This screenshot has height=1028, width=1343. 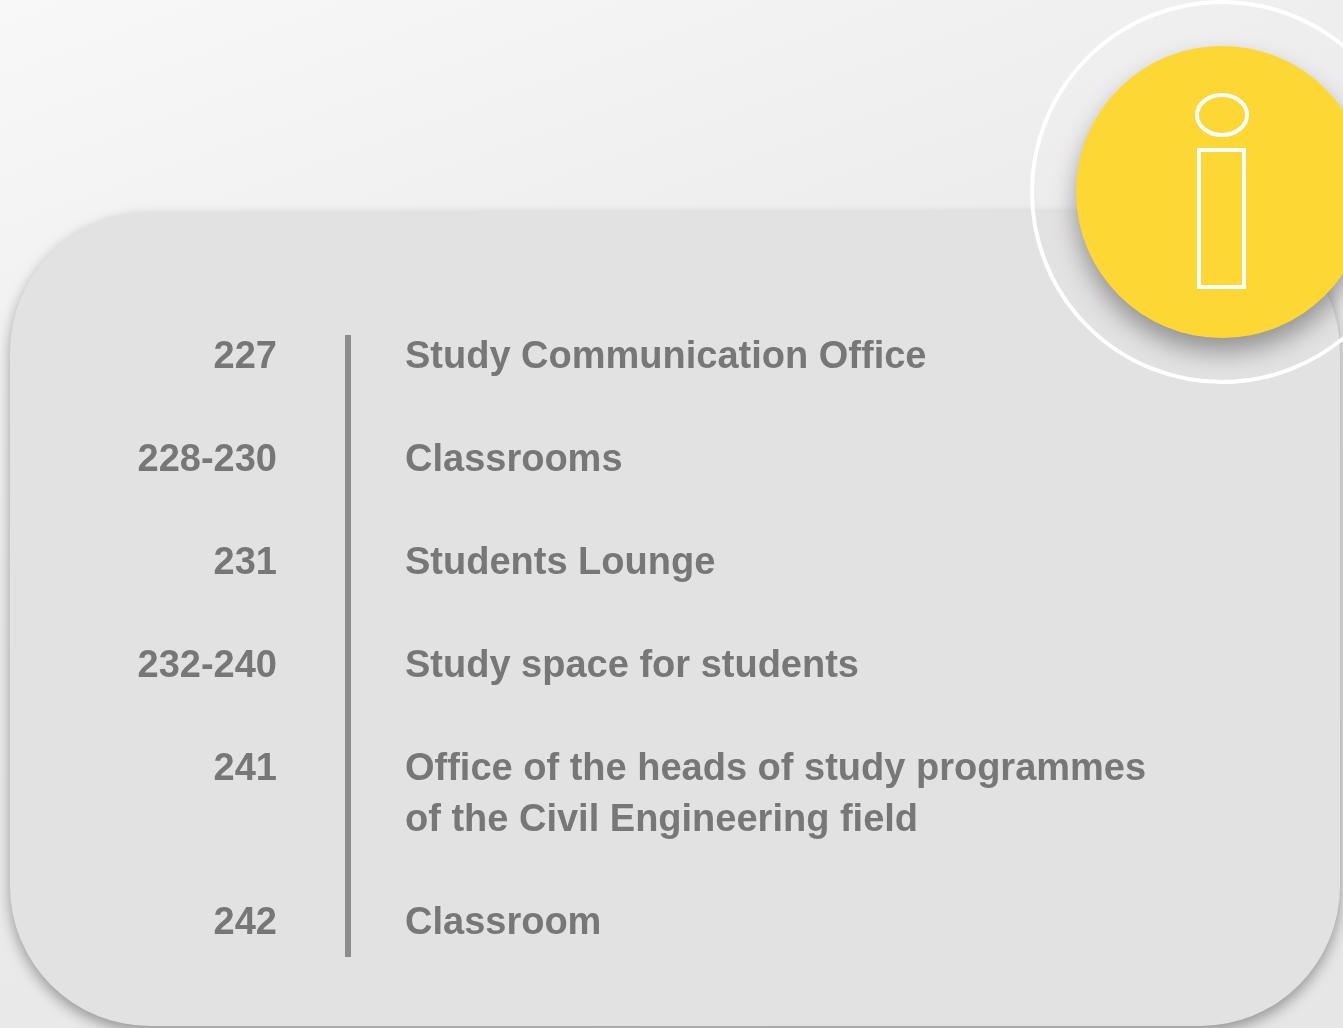 I want to click on room-description: Classroom, so click(x=504, y=921).